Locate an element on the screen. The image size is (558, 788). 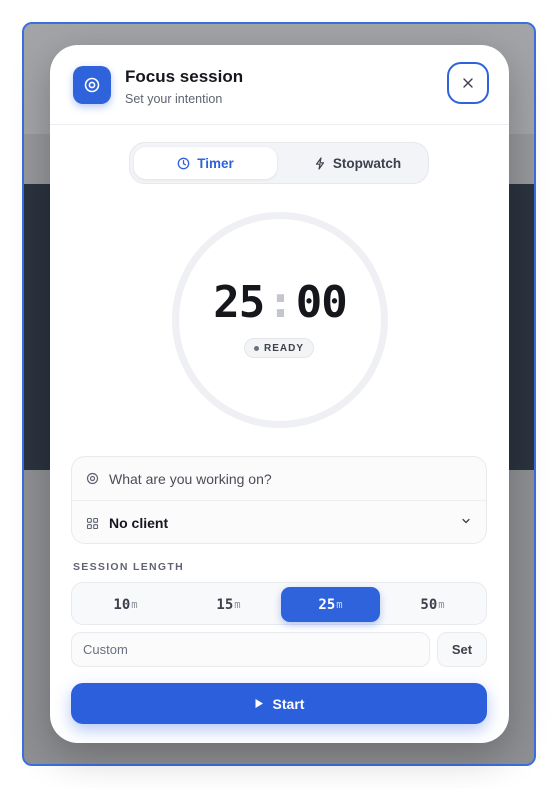
set-custom-button: Set is located at coordinates (462, 649).